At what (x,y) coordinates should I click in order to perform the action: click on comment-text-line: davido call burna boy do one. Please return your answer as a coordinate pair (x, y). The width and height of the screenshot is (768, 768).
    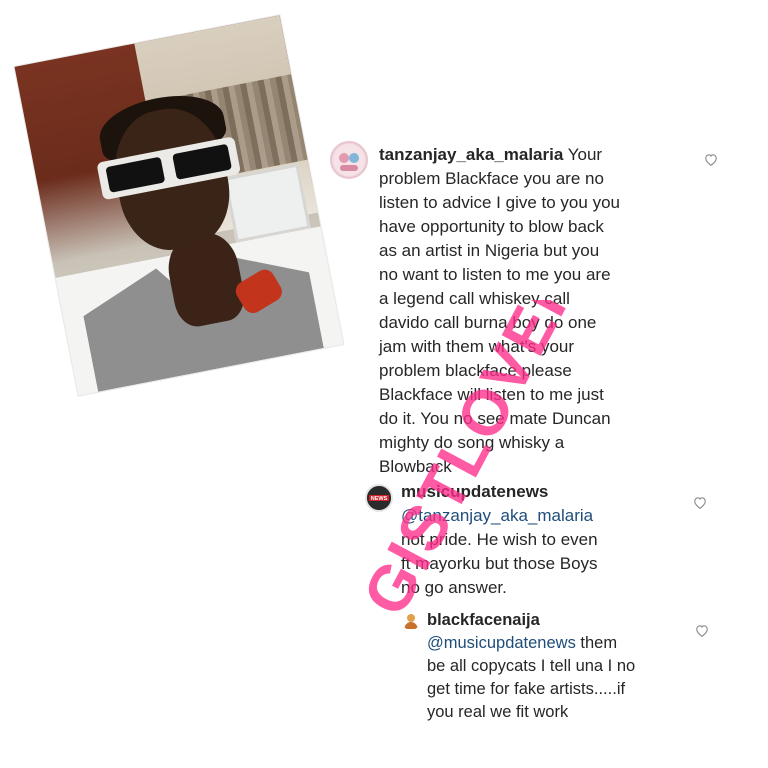
    Looking at the image, I should click on (488, 322).